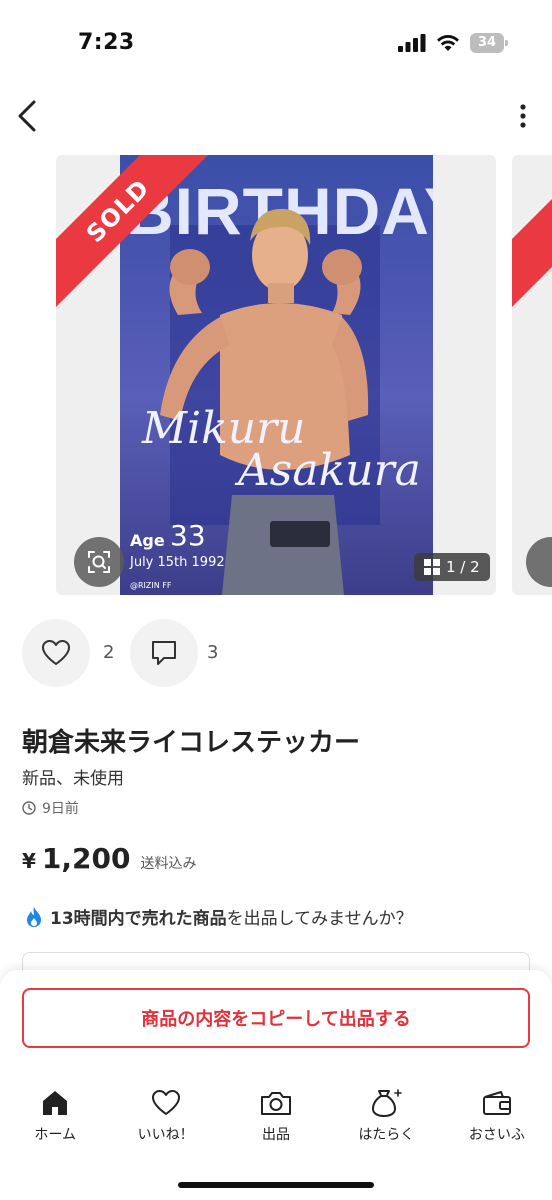  Describe the element at coordinates (109, 652) in the screenshot. I see `like-count: 2` at that location.